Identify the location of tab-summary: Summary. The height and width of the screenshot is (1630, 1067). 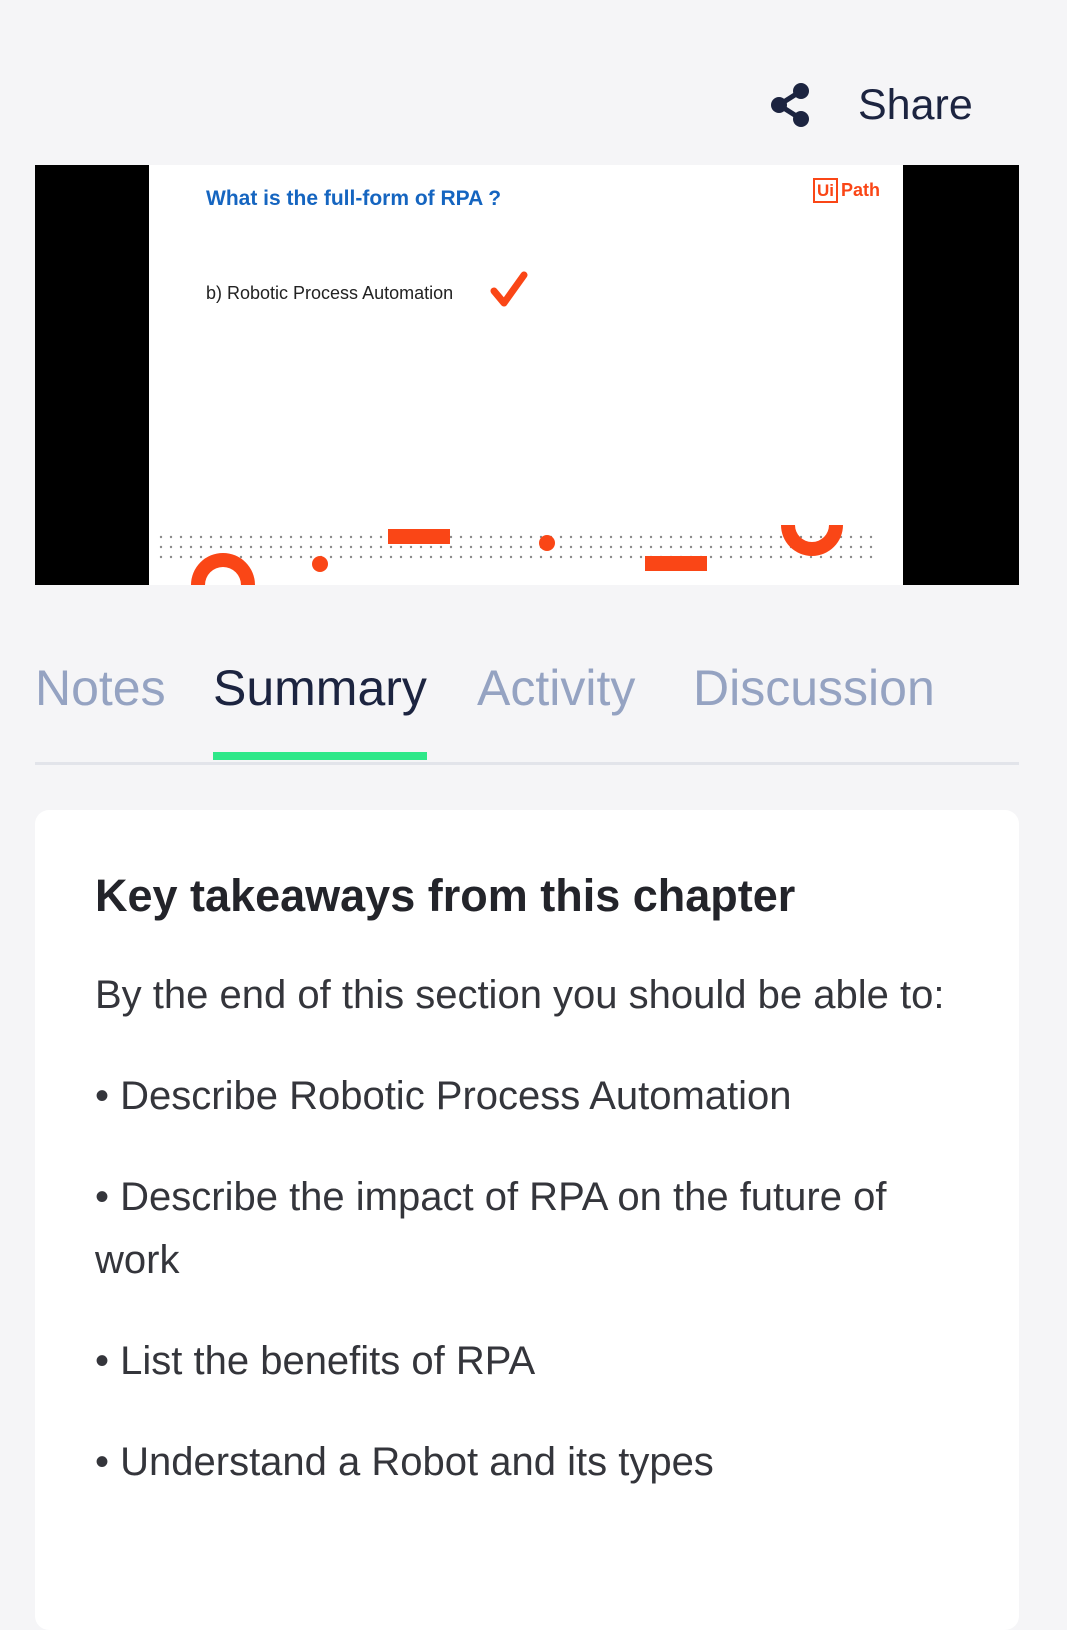
(320, 709).